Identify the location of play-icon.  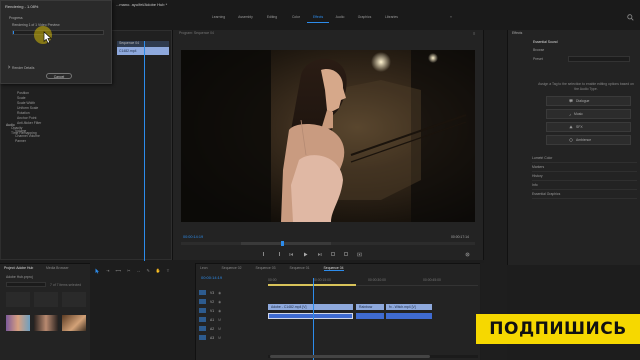
(305, 254).